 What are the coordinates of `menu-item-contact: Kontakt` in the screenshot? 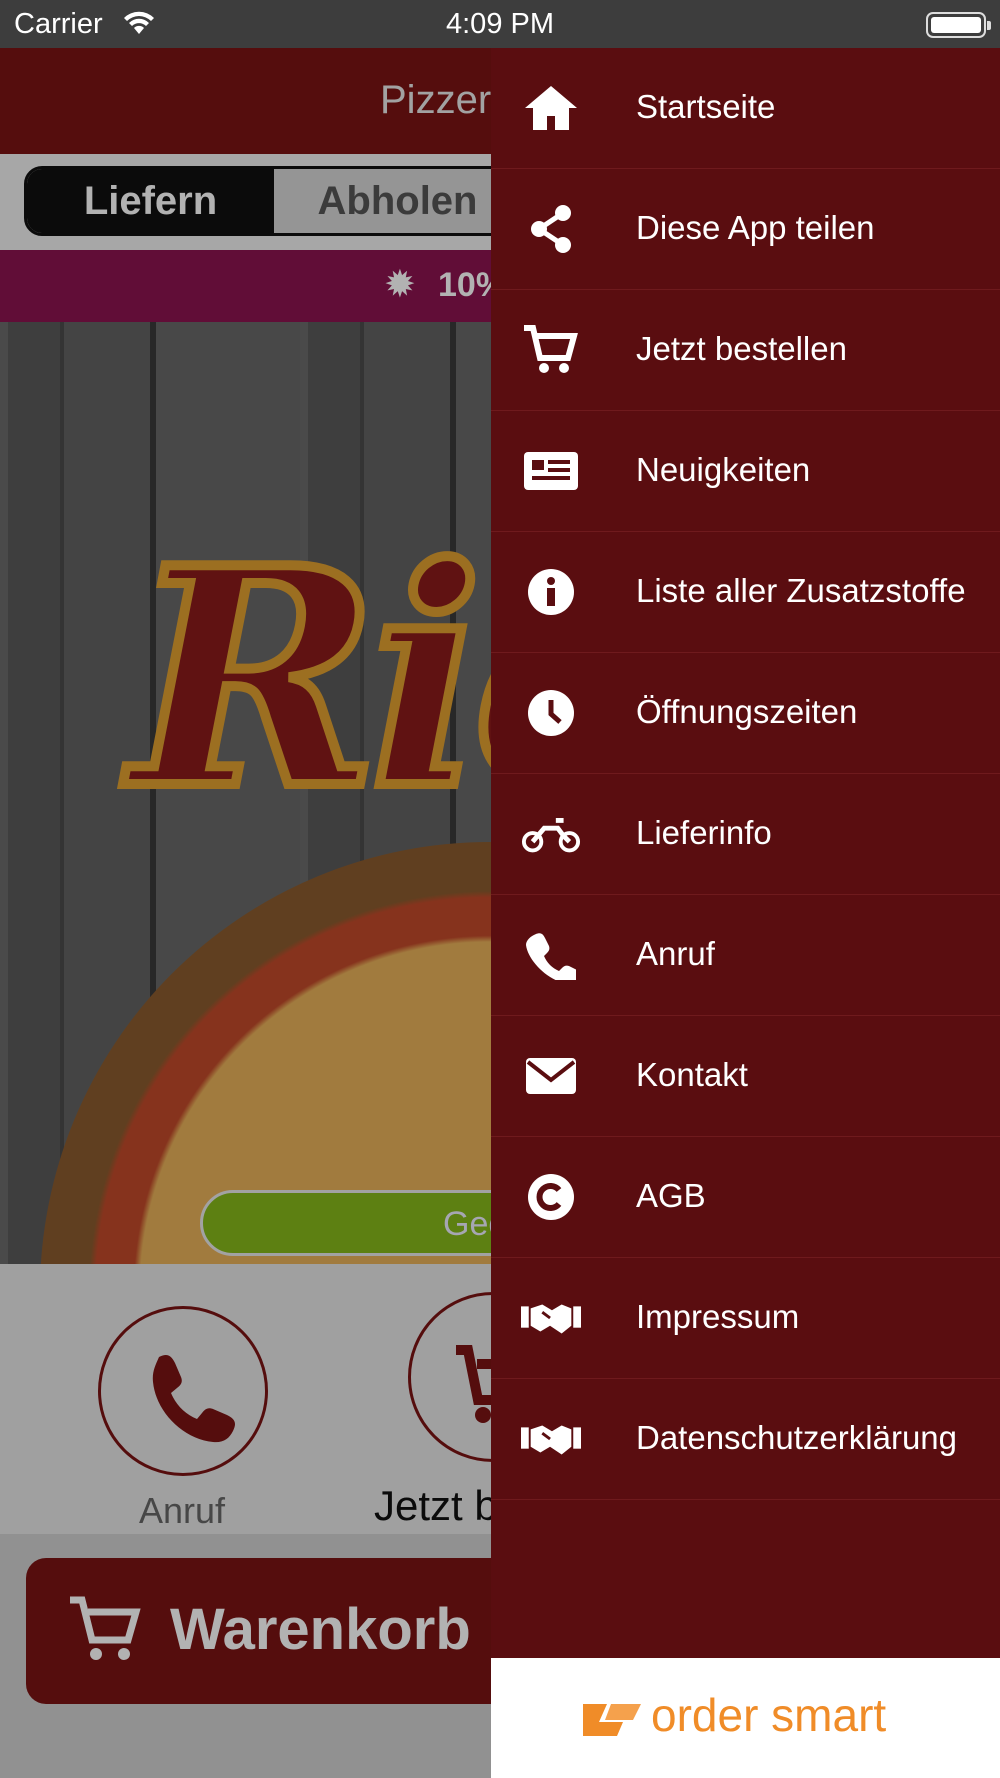 It's located at (745, 1076).